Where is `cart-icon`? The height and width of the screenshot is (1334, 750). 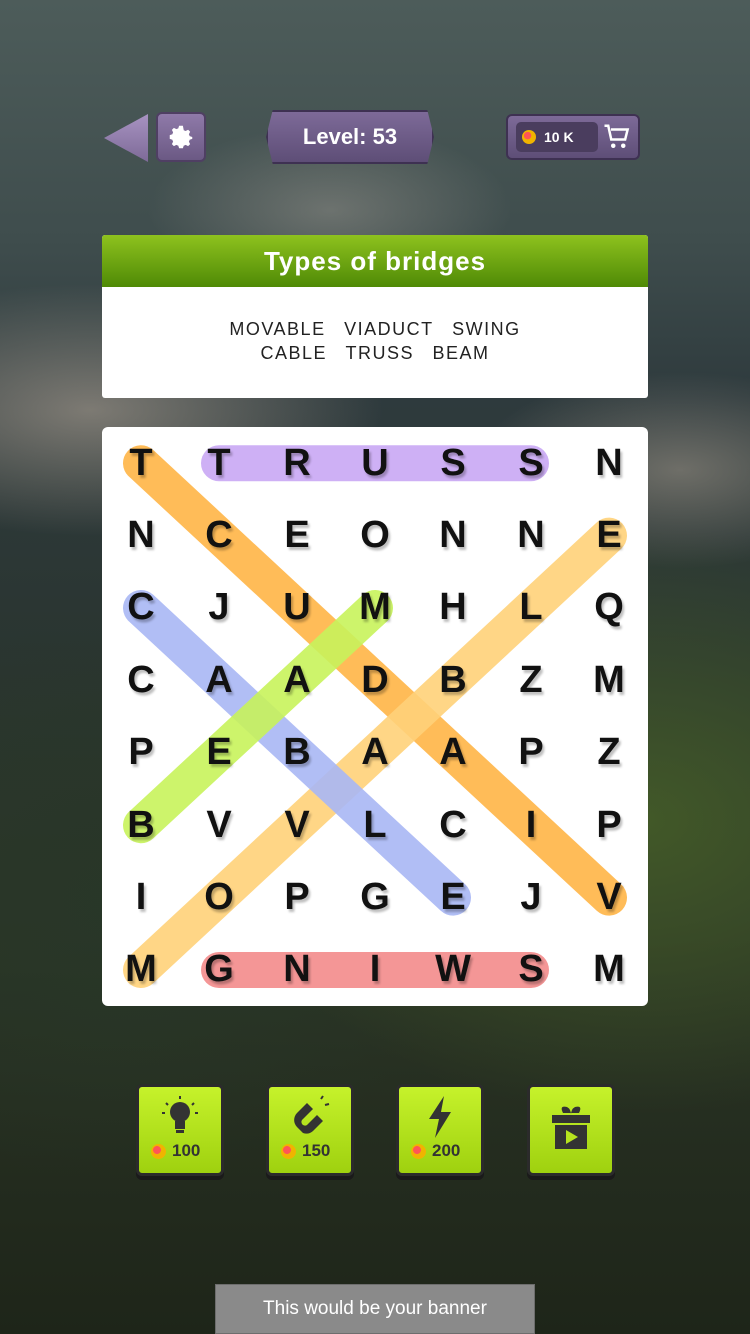
cart-icon is located at coordinates (617, 137).